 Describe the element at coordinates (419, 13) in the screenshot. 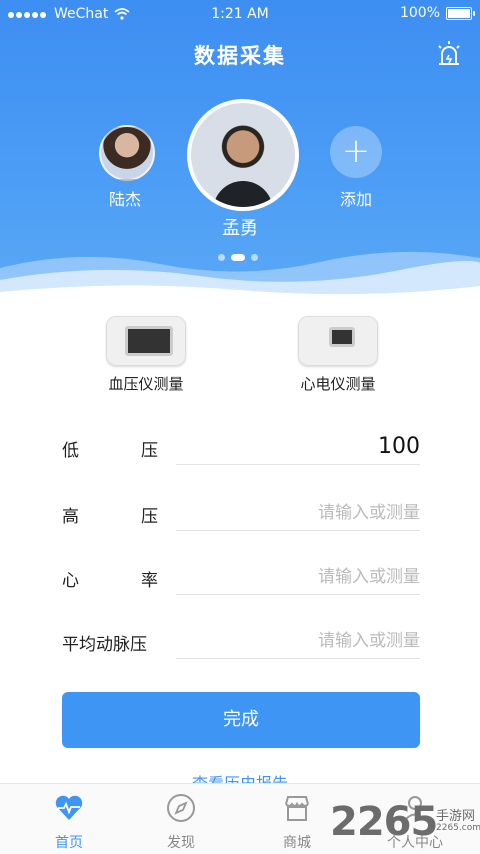

I see `battery-percent: 100%` at that location.